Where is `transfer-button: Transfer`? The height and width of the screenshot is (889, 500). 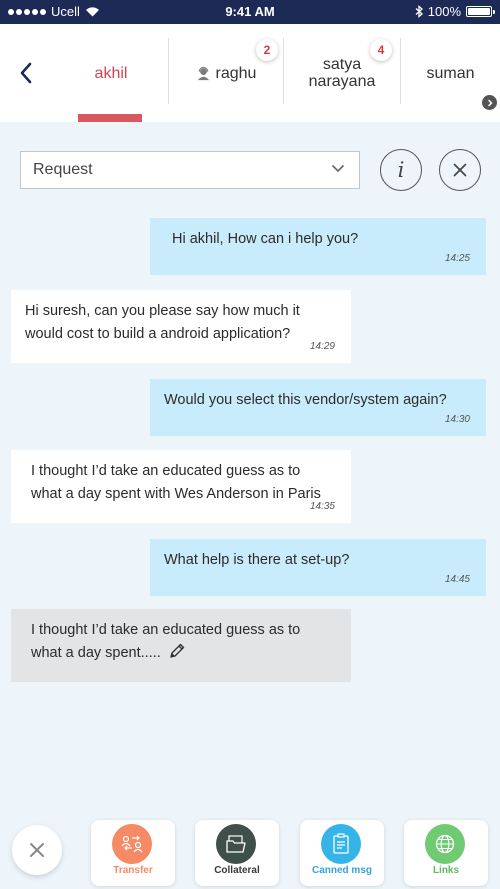
transfer-button: Transfer is located at coordinates (133, 853).